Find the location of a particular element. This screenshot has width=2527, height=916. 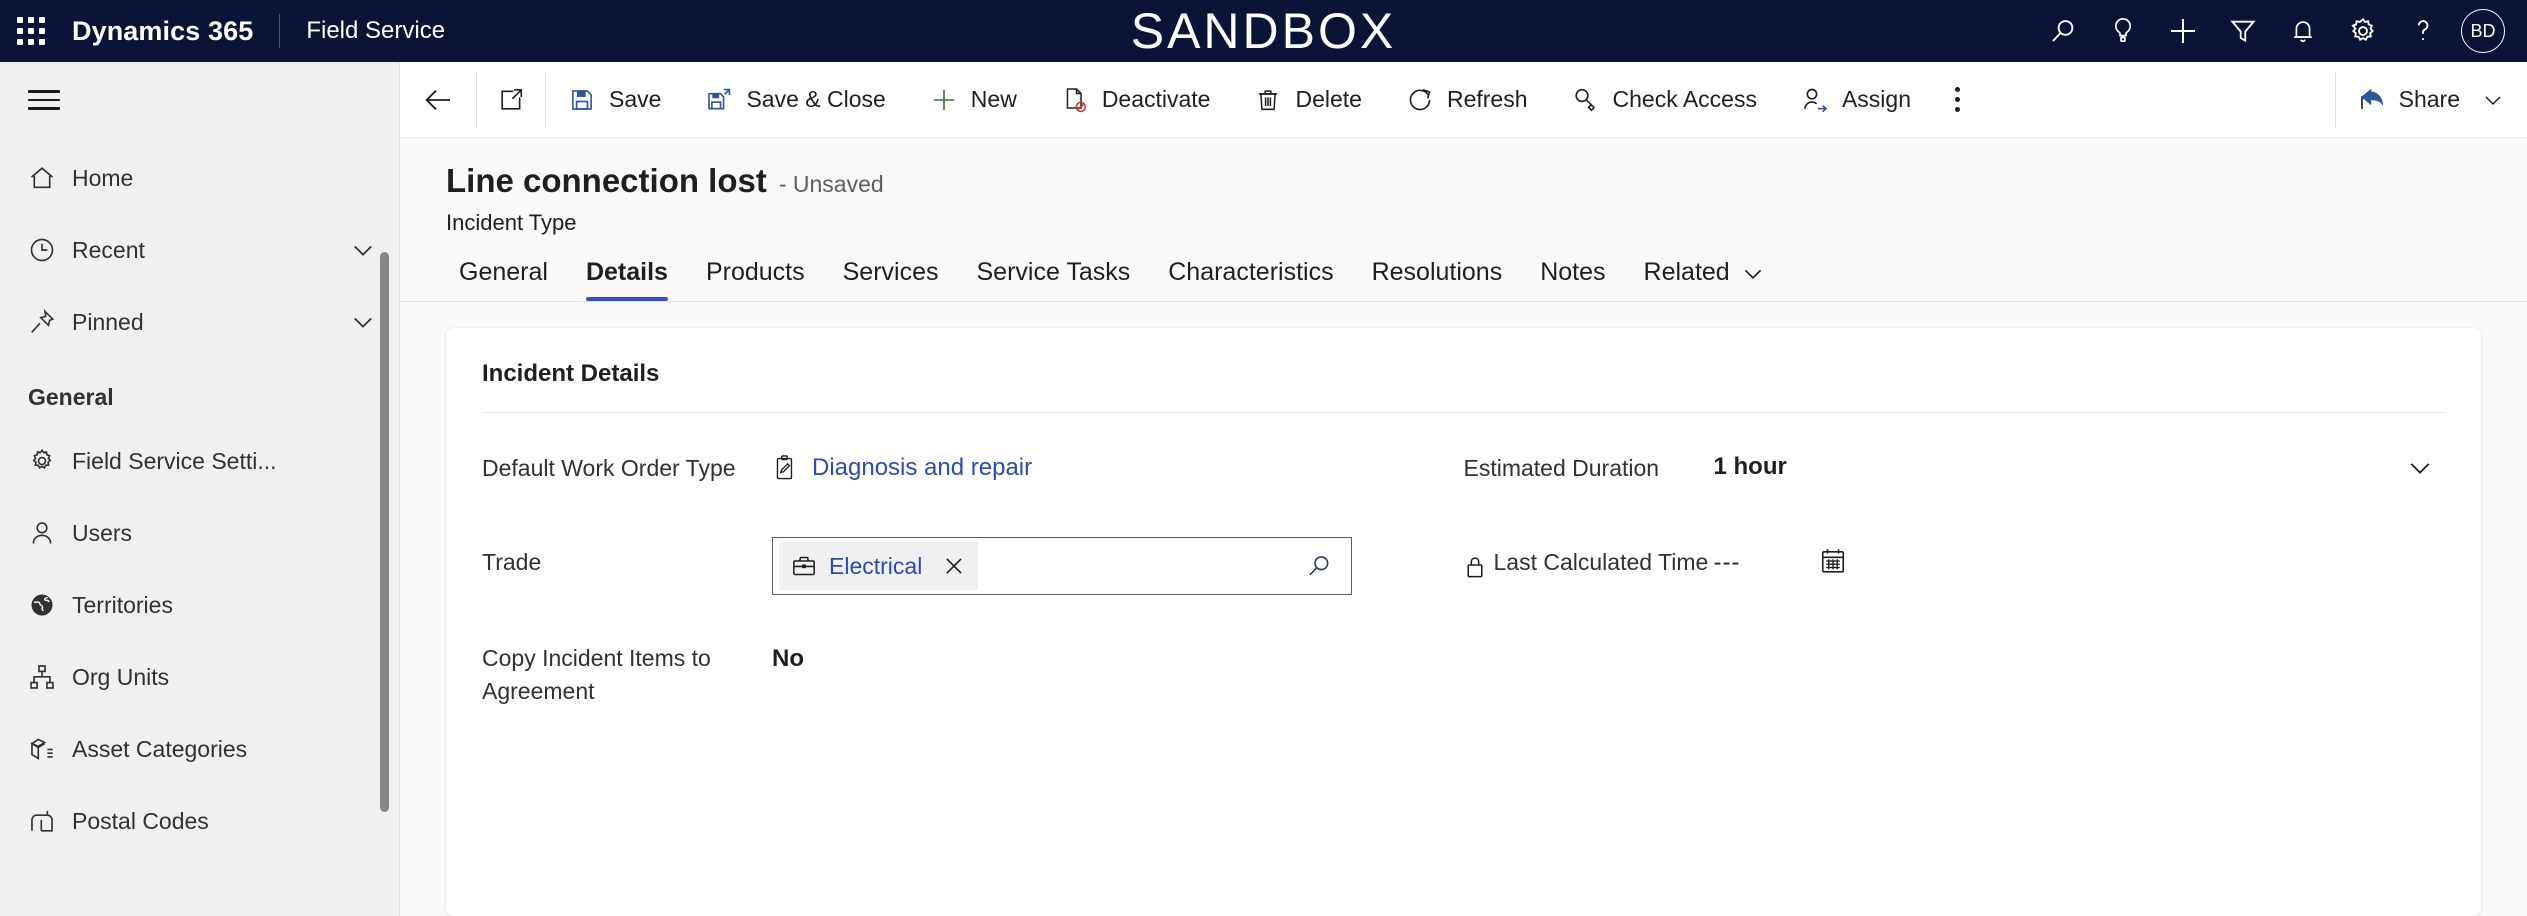

save-and-close-button-label: Save & Close is located at coordinates (816, 99).